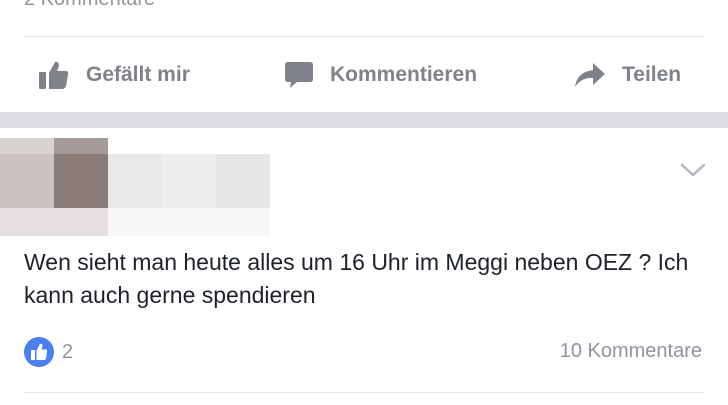  I want to click on like-button: Gefällt mir, so click(114, 75).